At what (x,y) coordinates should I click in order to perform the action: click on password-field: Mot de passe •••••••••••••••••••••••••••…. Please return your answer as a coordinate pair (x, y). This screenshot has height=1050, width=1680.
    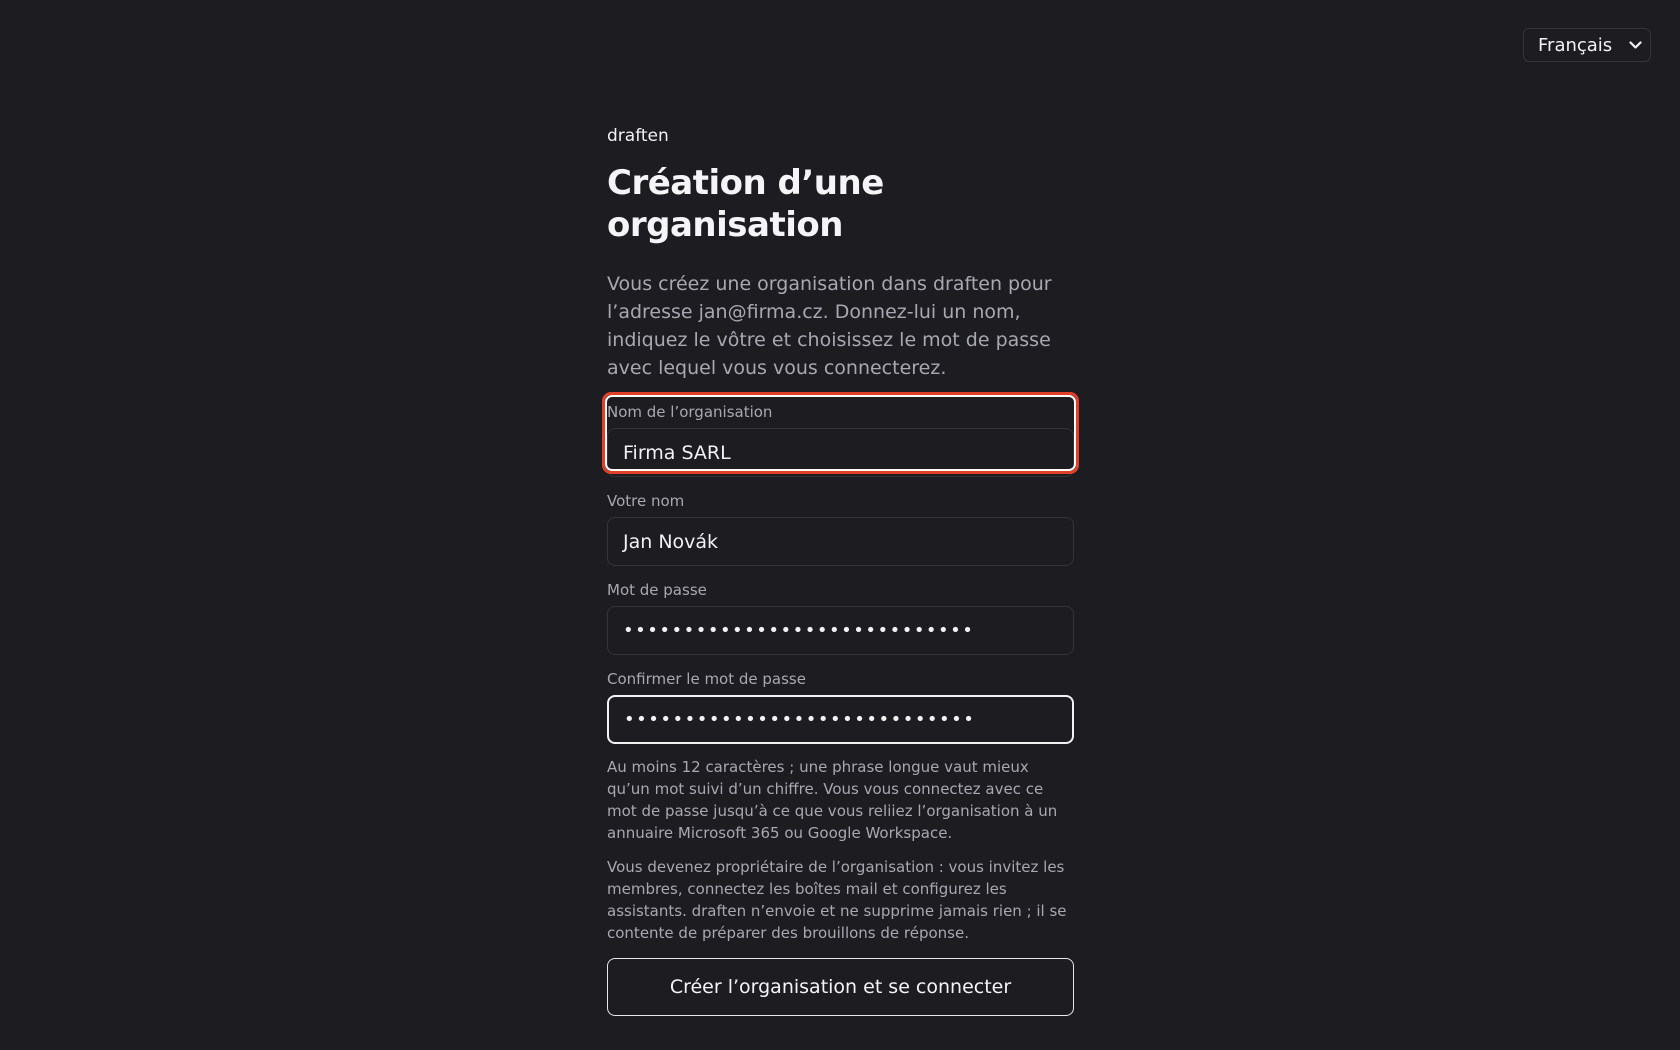
    Looking at the image, I should click on (840, 617).